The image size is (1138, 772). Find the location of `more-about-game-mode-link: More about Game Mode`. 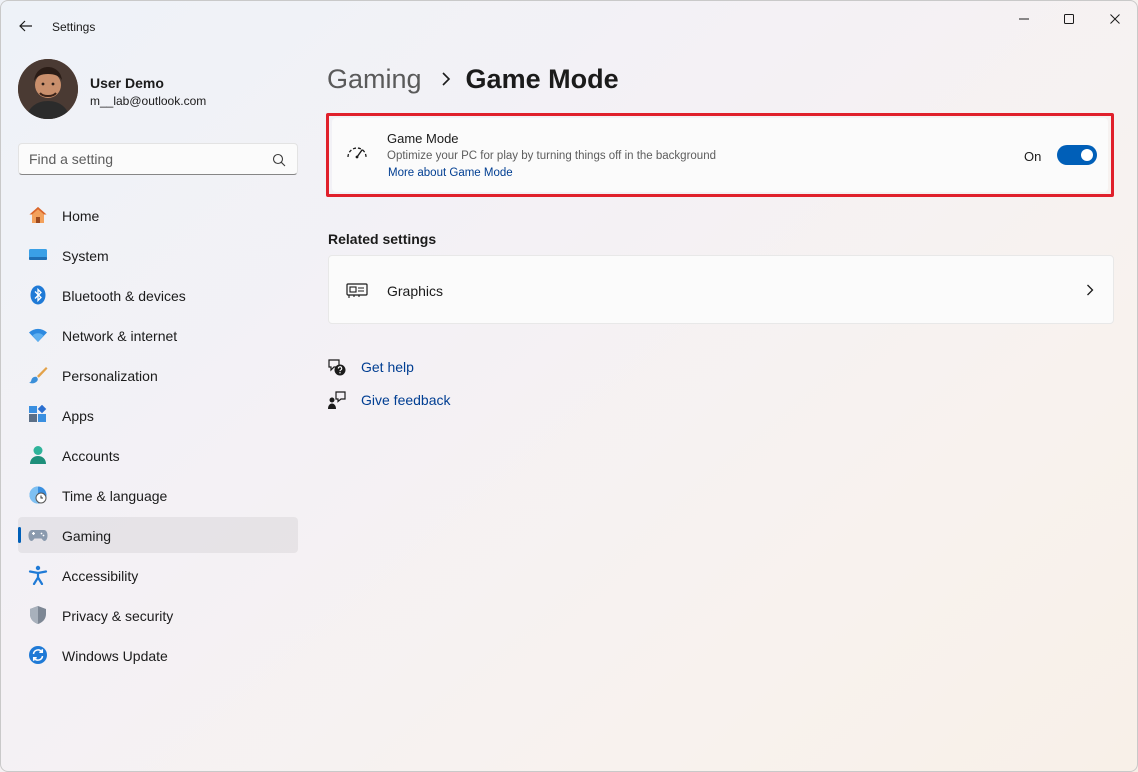

more-about-game-mode-link: More about Game Mode is located at coordinates (450, 173).